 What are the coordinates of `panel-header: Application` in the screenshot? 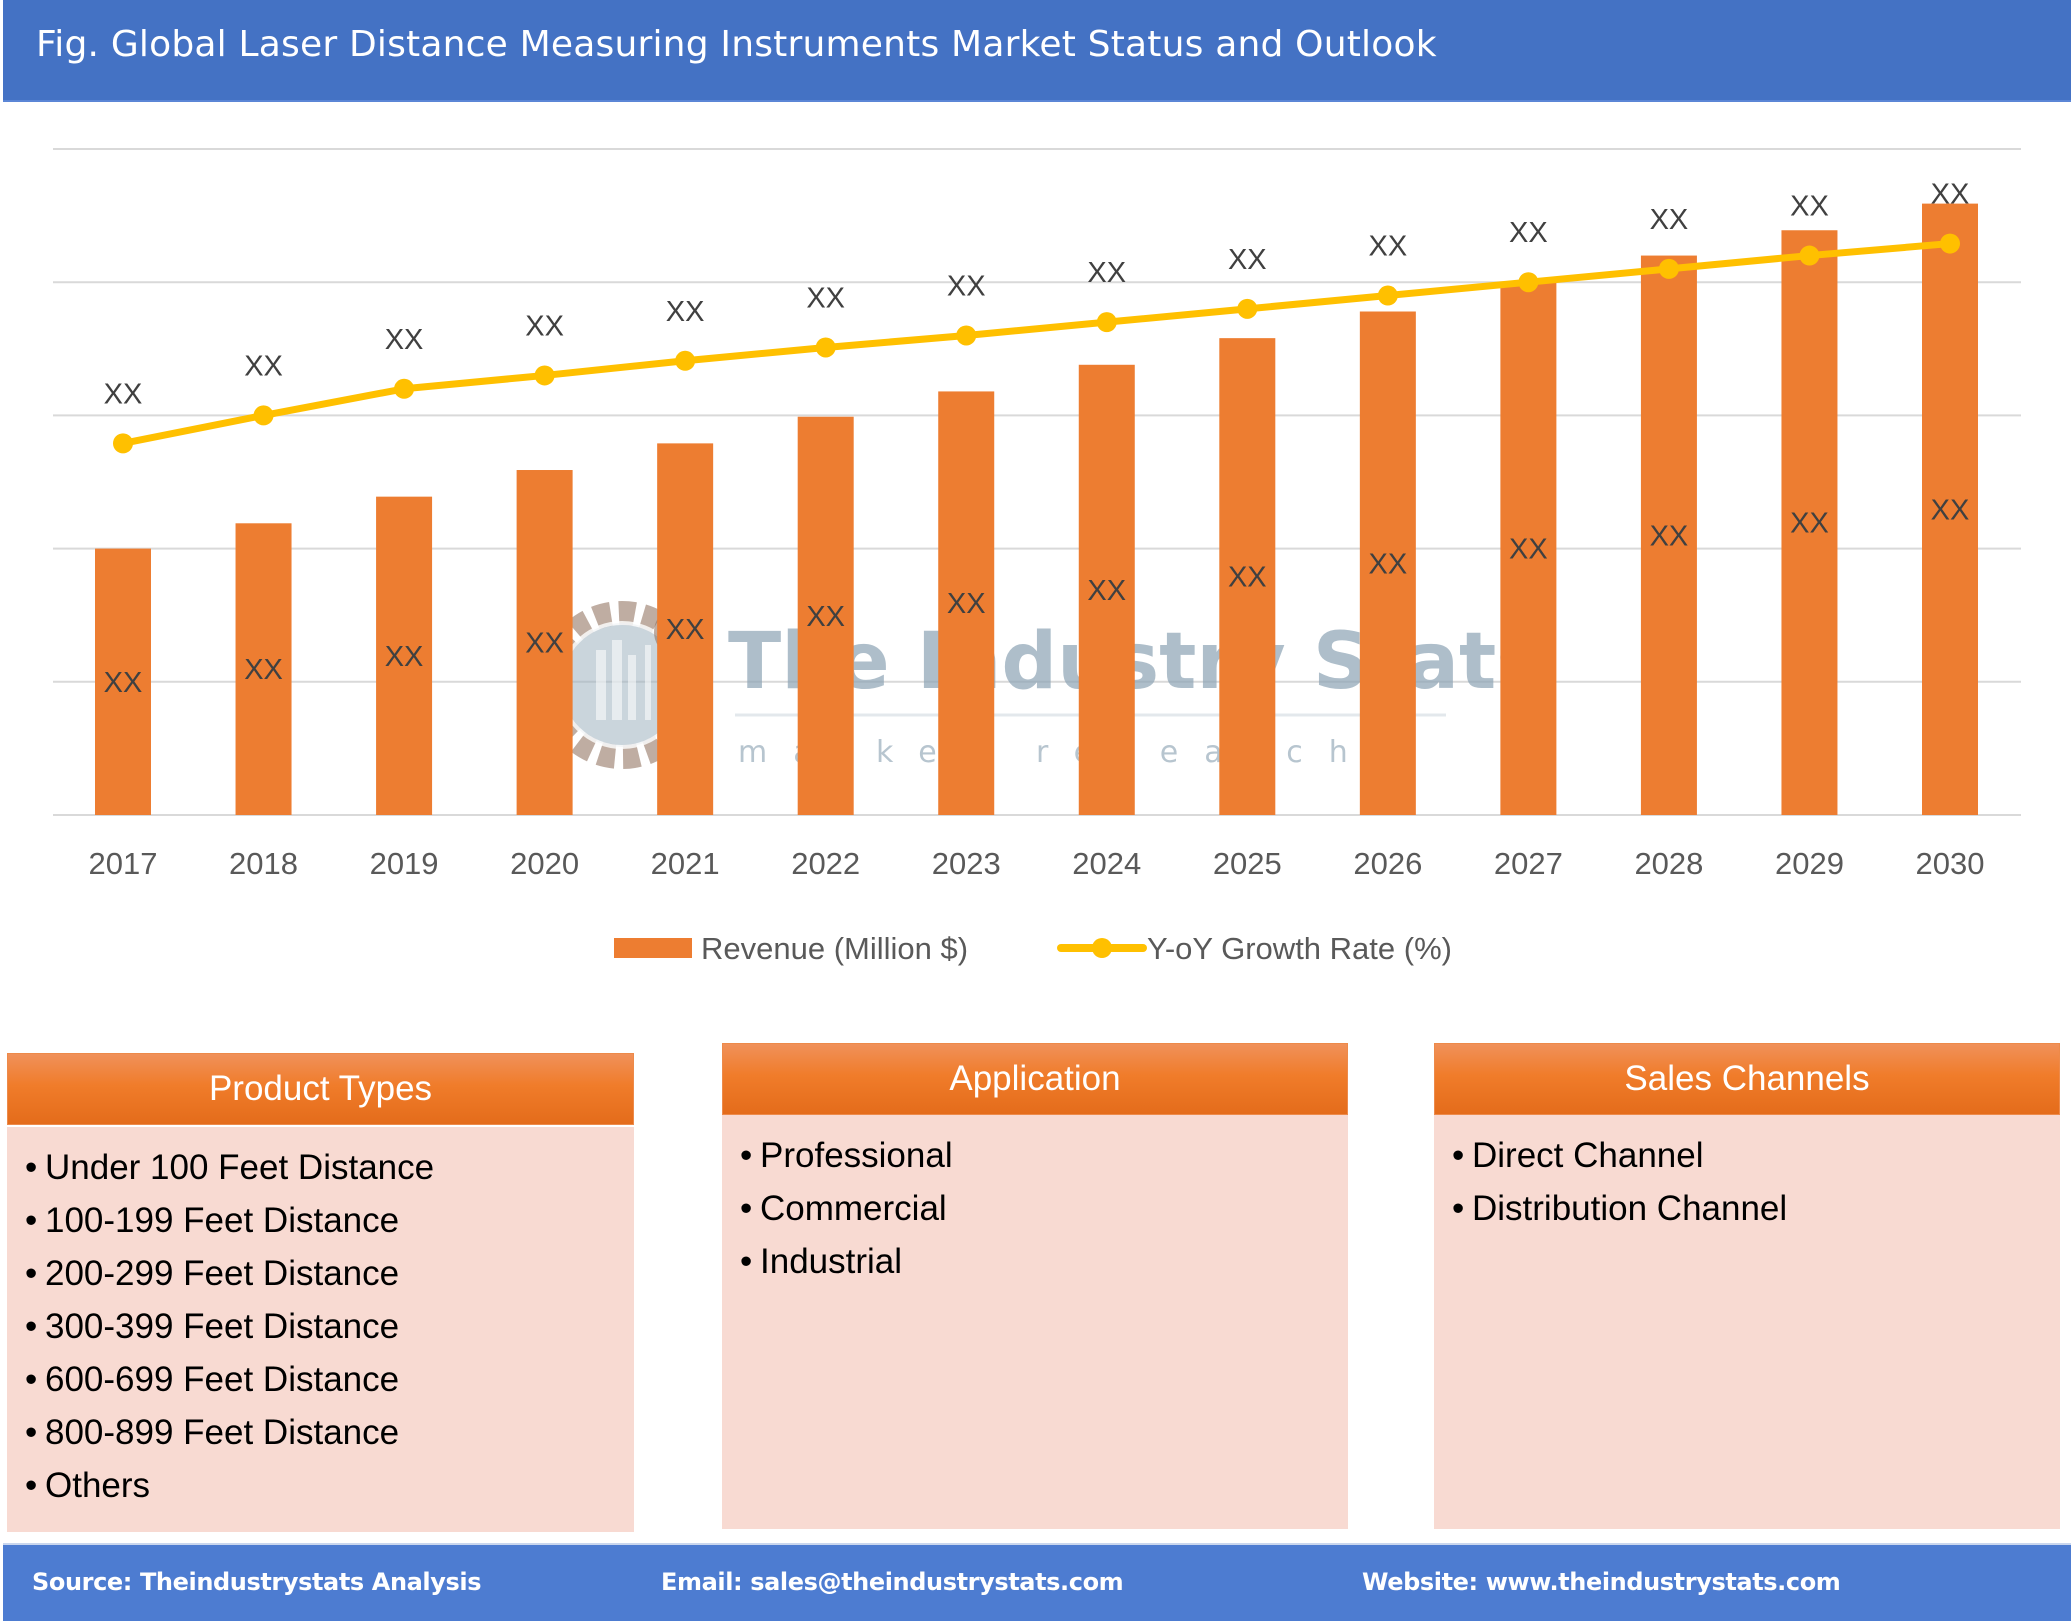 It's located at (1035, 1079).